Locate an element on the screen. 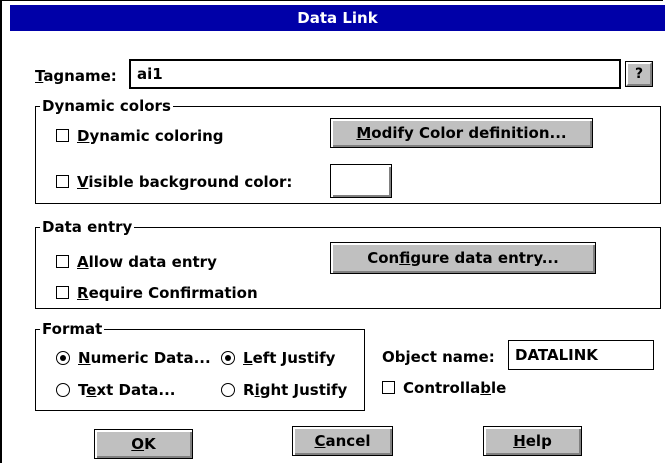 This screenshot has width=665, height=465. help-mnemonic: H is located at coordinates (519, 441).